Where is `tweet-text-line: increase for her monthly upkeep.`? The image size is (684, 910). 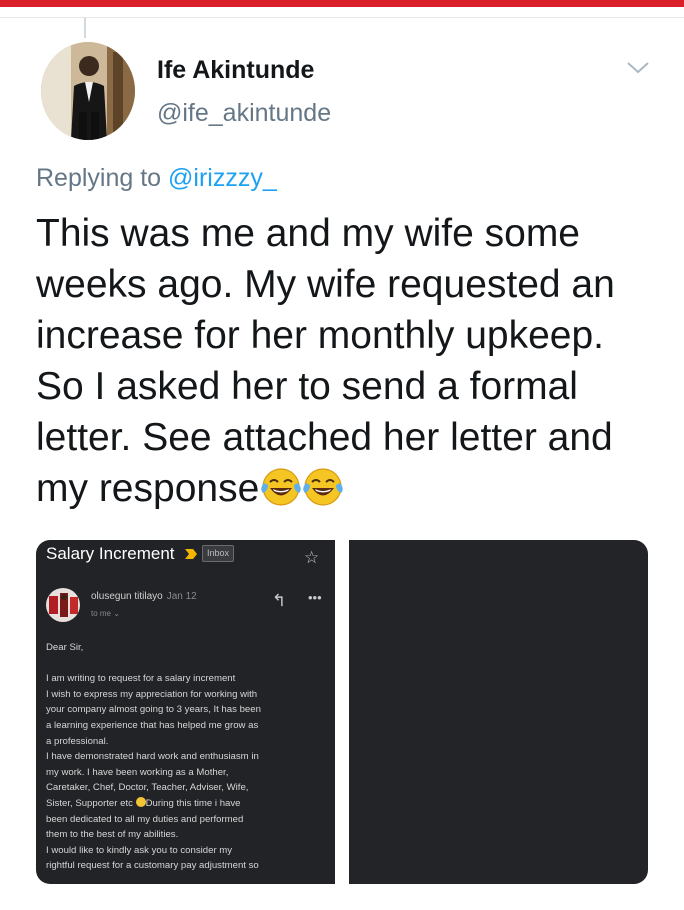
tweet-text-line: increase for her monthly upkeep. is located at coordinates (320, 335).